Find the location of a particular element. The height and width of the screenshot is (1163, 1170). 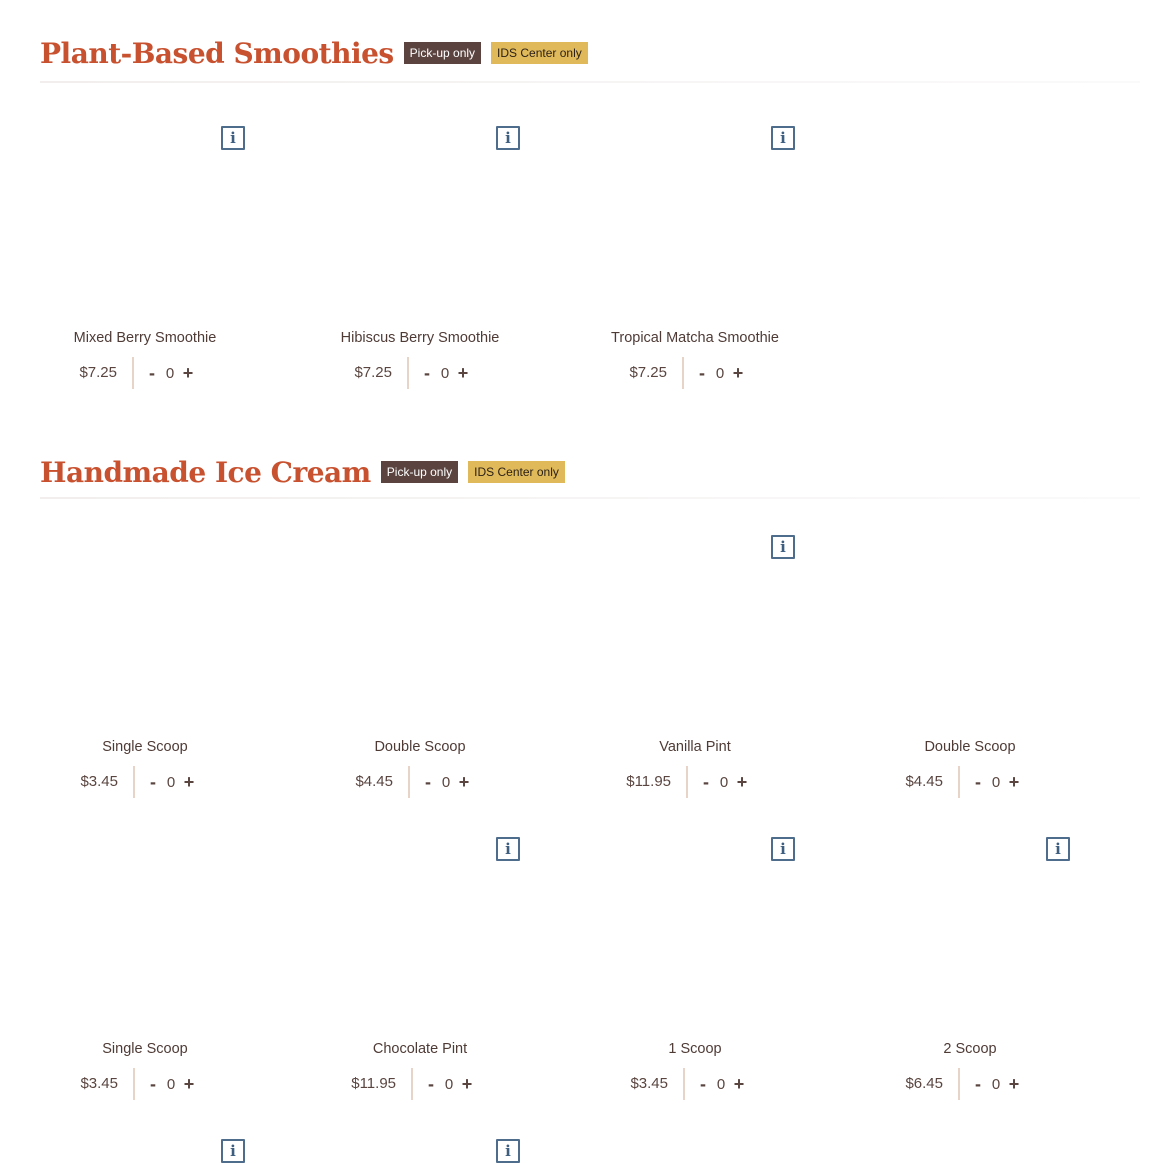

product-card-hibiscus-berry-smoothie: i Hibiscus Berry Smoothie $7.25 - 0 + is located at coordinates (452, 265).